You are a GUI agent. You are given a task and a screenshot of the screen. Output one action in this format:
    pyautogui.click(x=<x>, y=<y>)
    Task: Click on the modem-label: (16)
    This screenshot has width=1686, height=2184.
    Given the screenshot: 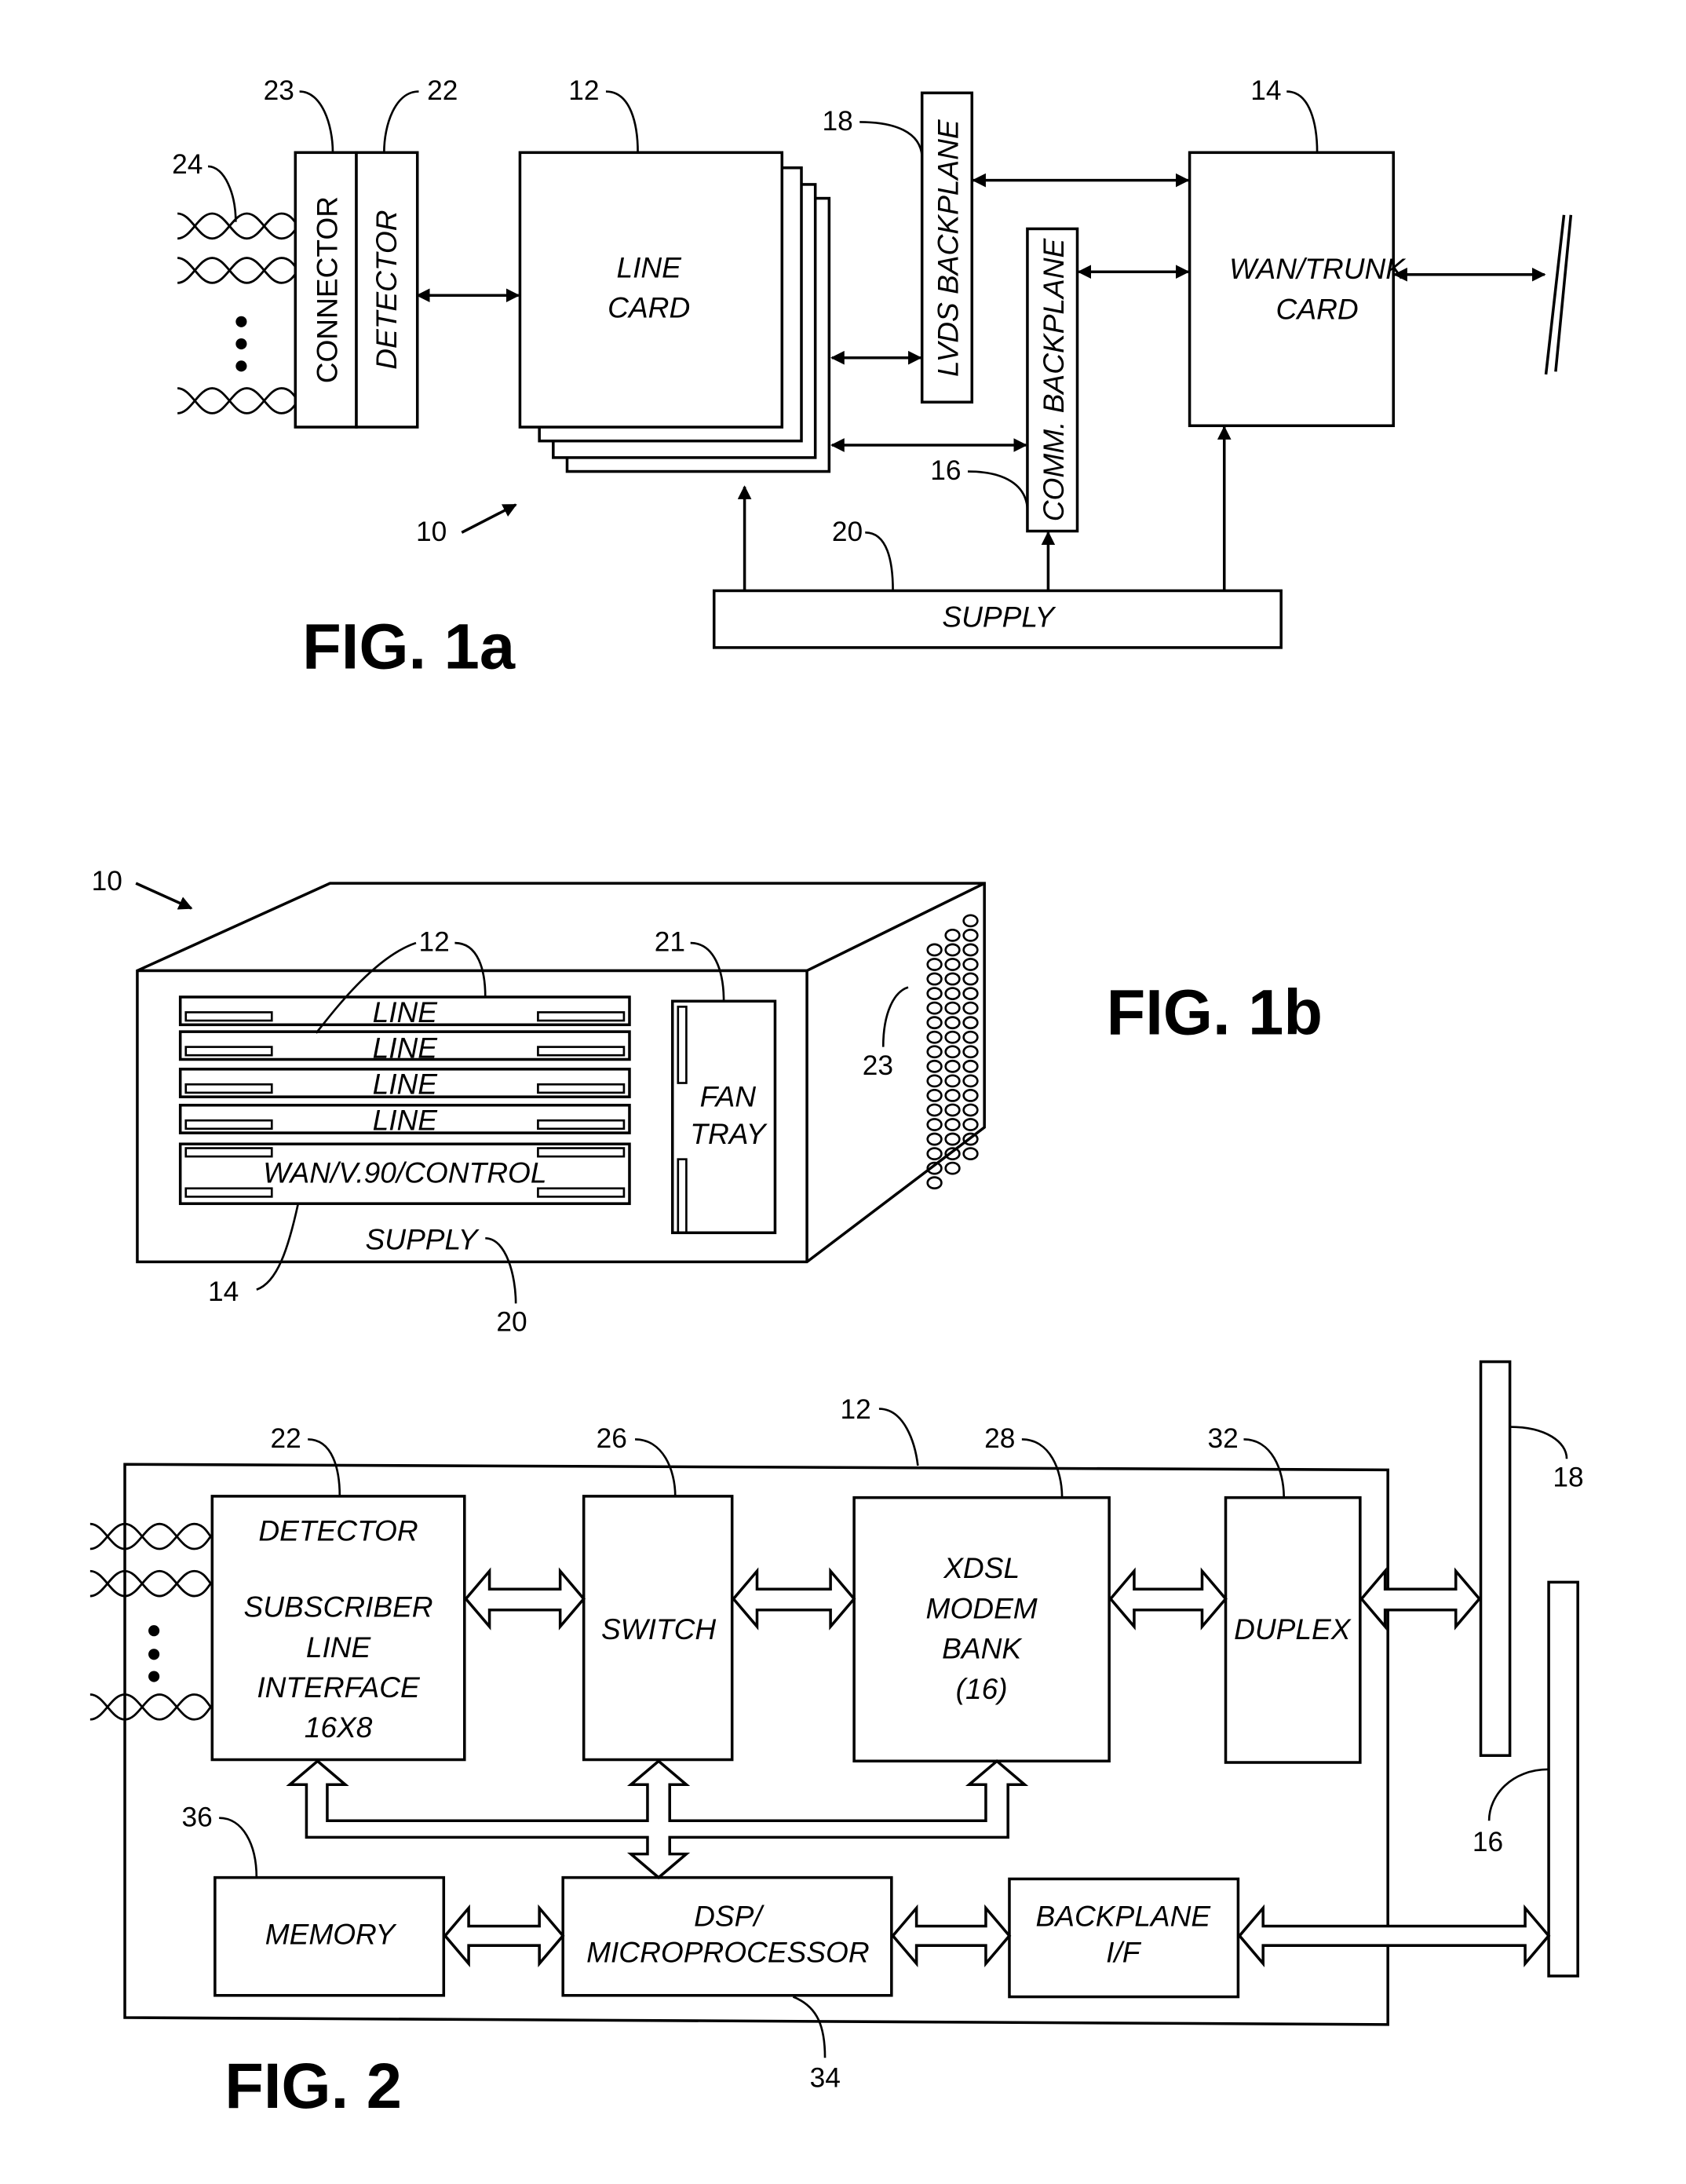 What is the action you would take?
    pyautogui.click(x=982, y=1688)
    